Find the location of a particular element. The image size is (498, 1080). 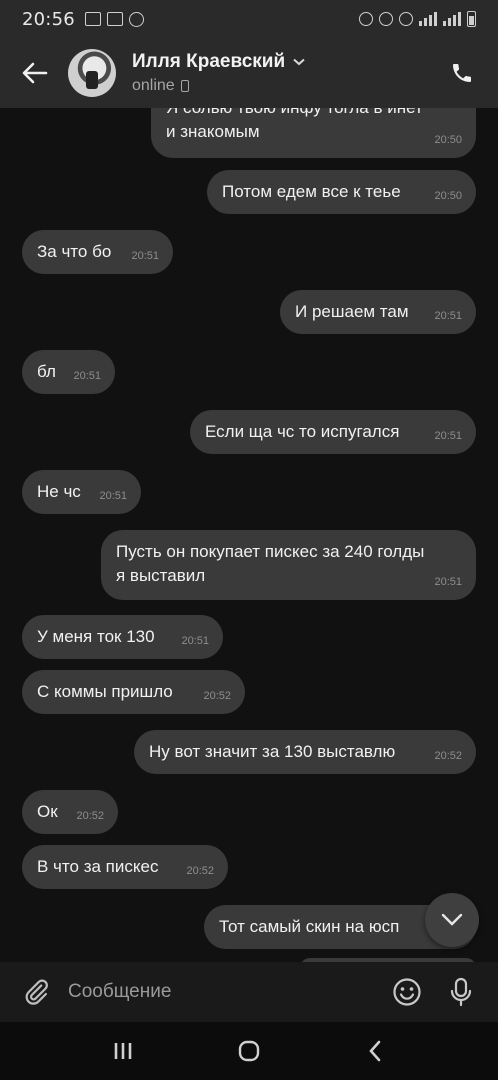

message-bubble-out: И решаем там 20:51 is located at coordinates (378, 312).